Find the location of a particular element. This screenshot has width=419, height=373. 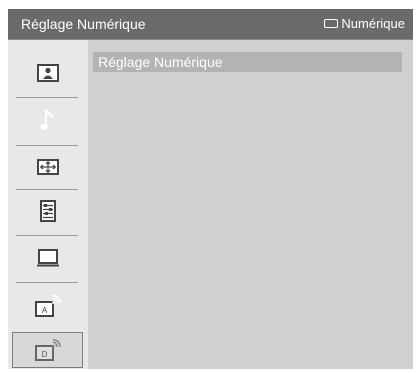

analog-letter: A is located at coordinates (44, 310).